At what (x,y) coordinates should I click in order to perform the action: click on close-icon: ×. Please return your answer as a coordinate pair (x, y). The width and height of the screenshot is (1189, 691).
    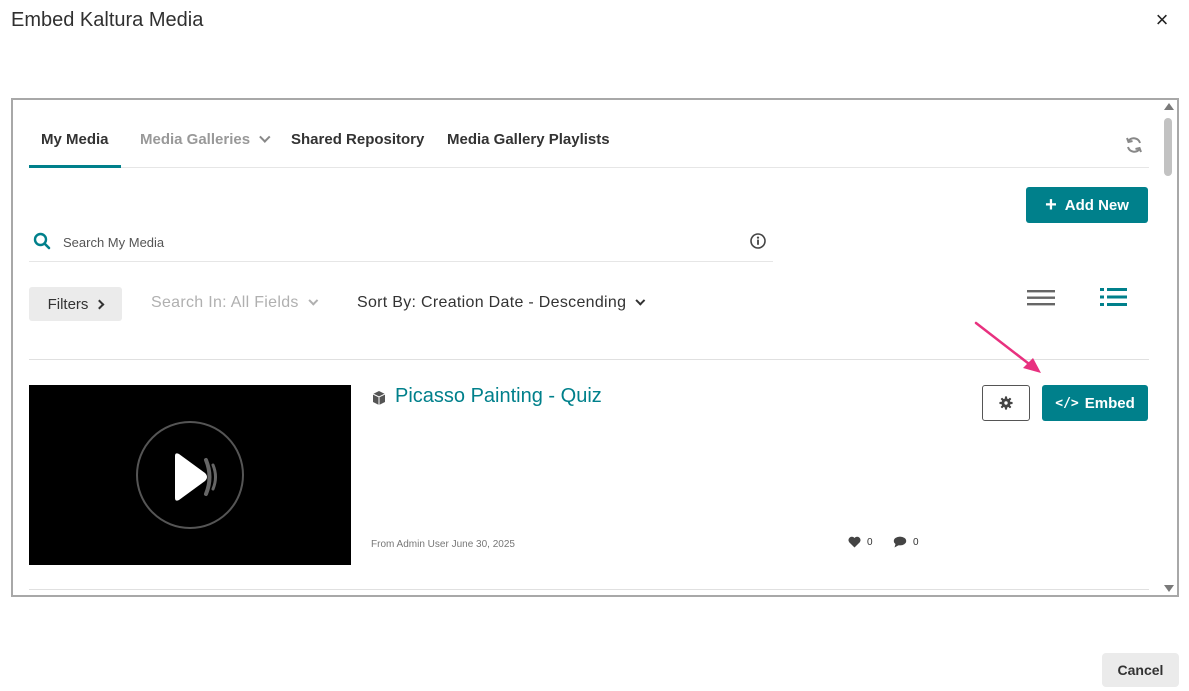
    Looking at the image, I should click on (1162, 20).